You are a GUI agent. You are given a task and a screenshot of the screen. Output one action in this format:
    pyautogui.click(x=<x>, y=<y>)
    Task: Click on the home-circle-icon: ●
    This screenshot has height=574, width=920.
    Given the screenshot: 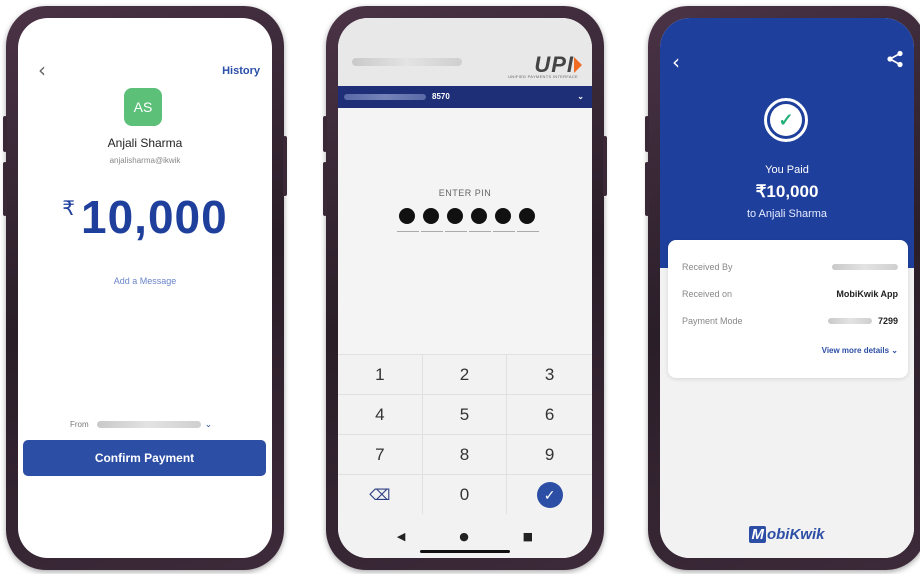 What is the action you would take?
    pyautogui.click(x=464, y=536)
    